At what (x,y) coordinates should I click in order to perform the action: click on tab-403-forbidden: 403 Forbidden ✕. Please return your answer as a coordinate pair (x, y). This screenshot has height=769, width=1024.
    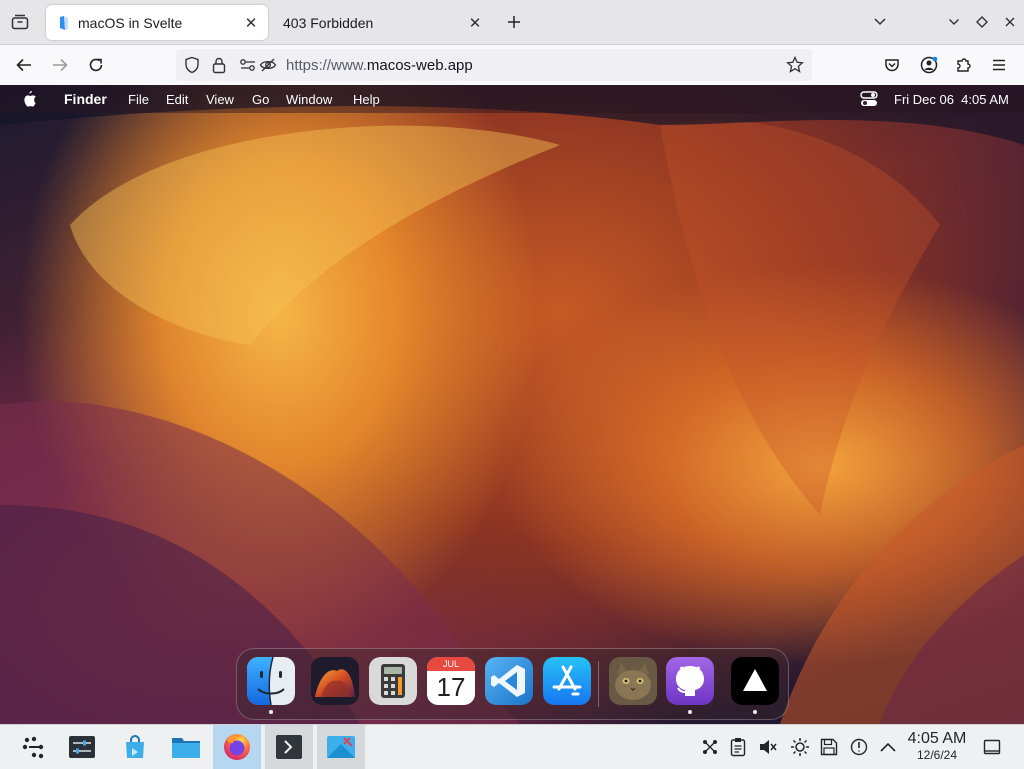
    Looking at the image, I should click on (381, 22).